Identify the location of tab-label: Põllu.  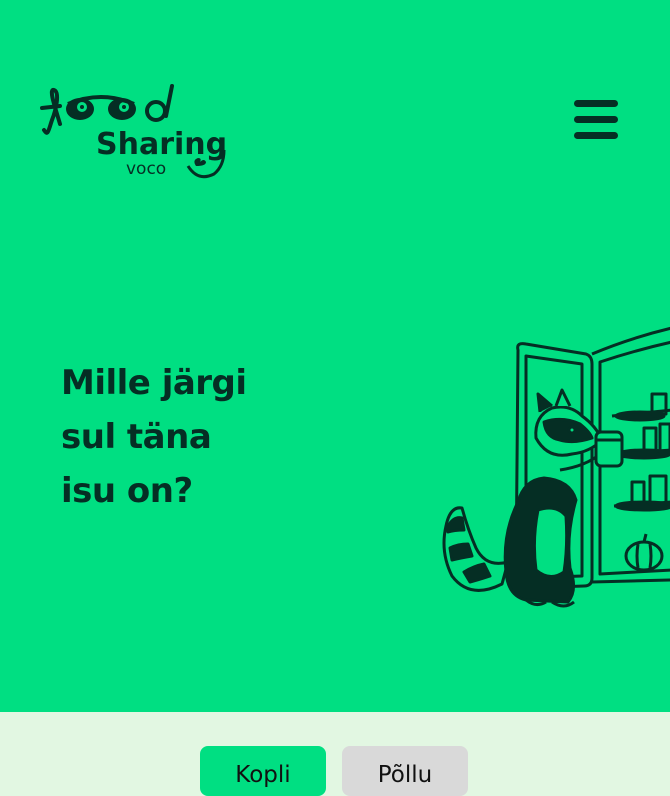
(405, 775).